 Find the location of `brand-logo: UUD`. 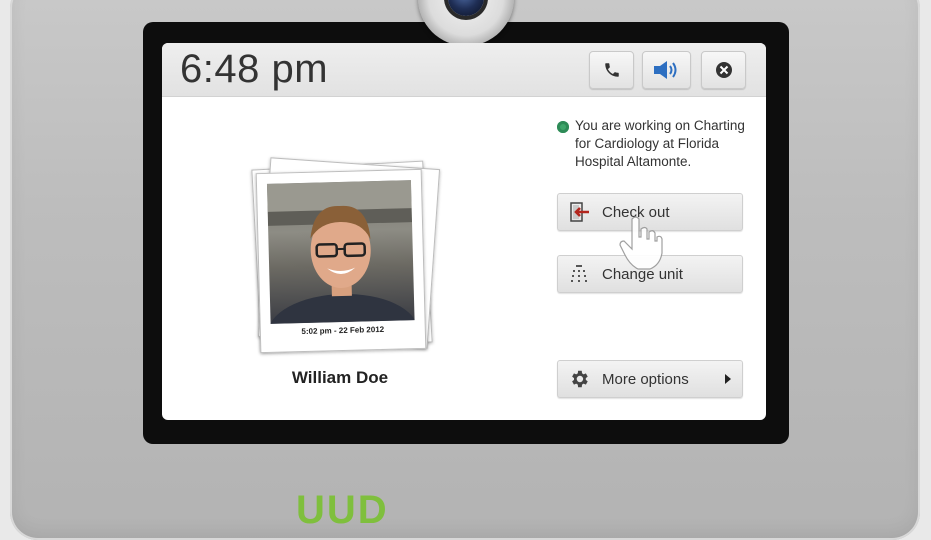

brand-logo: UUD is located at coordinates (342, 510).